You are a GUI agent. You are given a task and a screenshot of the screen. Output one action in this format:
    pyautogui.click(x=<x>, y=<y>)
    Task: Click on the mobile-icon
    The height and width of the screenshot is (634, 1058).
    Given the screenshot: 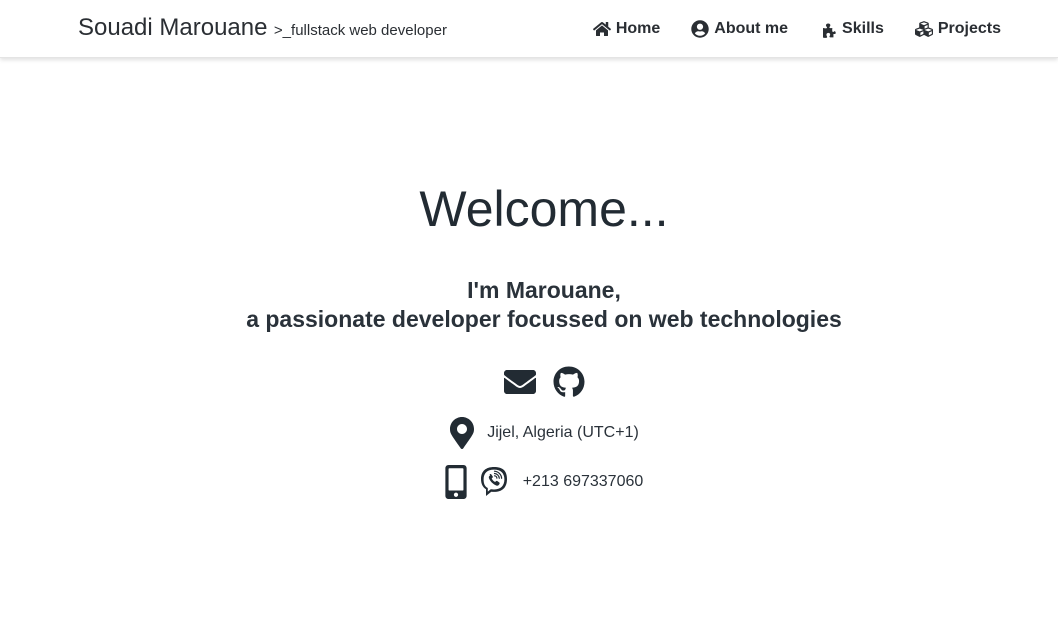 What is the action you would take?
    pyautogui.click(x=456, y=482)
    